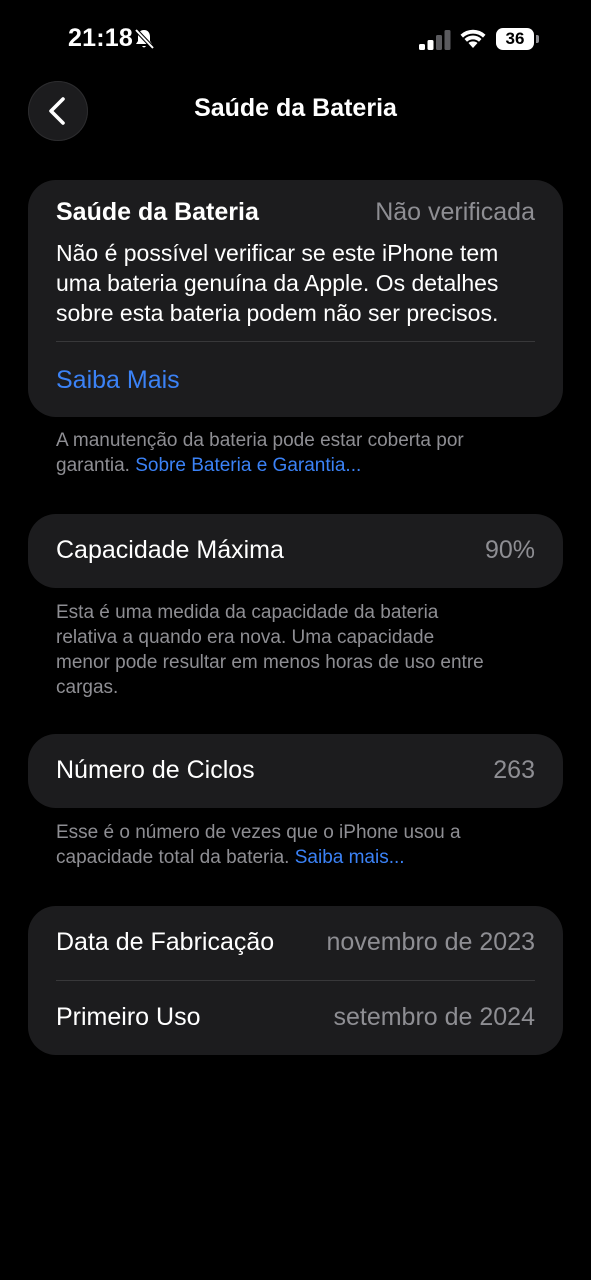  I want to click on status-bar: 21:18 36, so click(295, 40).